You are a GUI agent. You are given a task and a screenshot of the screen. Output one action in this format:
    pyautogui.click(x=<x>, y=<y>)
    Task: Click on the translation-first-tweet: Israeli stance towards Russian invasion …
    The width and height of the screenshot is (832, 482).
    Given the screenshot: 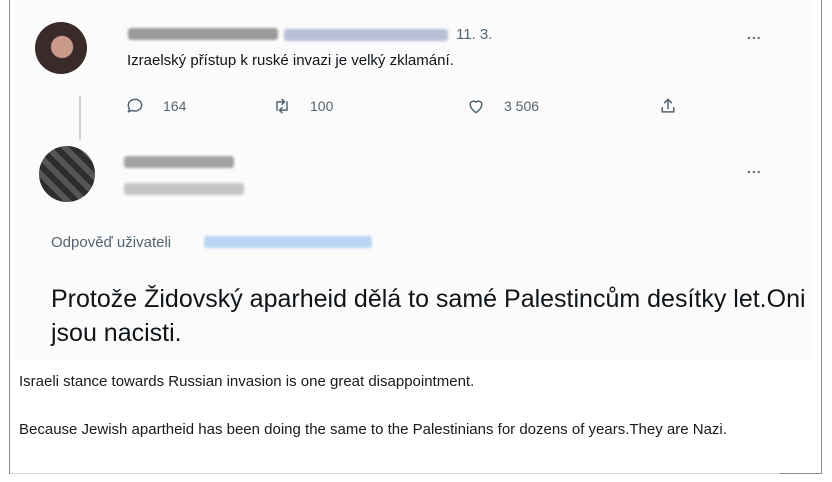 What is the action you would take?
    pyautogui.click(x=247, y=381)
    